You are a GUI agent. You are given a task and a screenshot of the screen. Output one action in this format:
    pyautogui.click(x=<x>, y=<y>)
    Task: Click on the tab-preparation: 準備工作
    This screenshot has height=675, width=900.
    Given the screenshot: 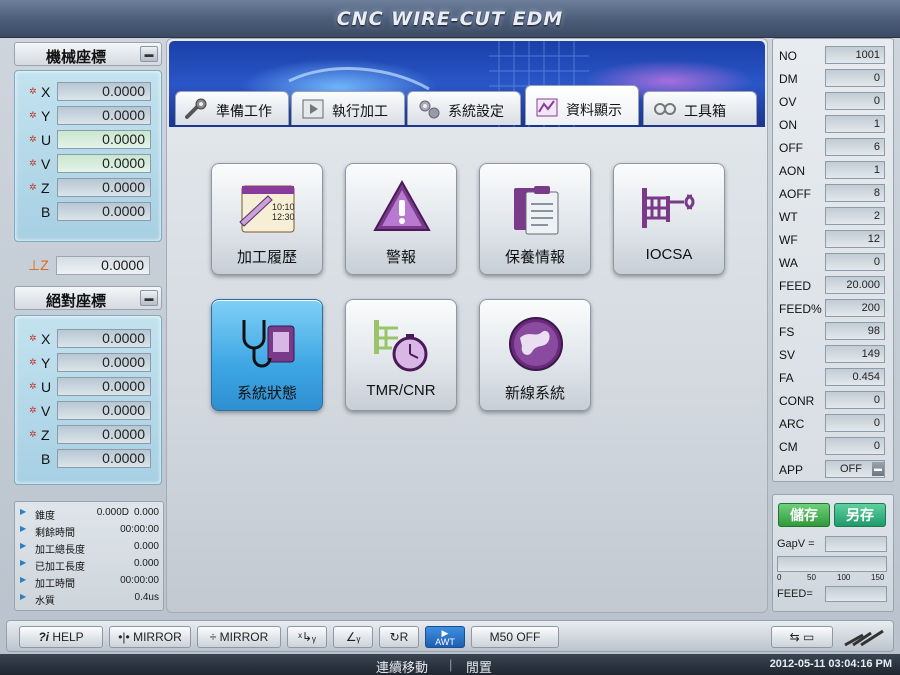 What is the action you would take?
    pyautogui.click(x=232, y=108)
    